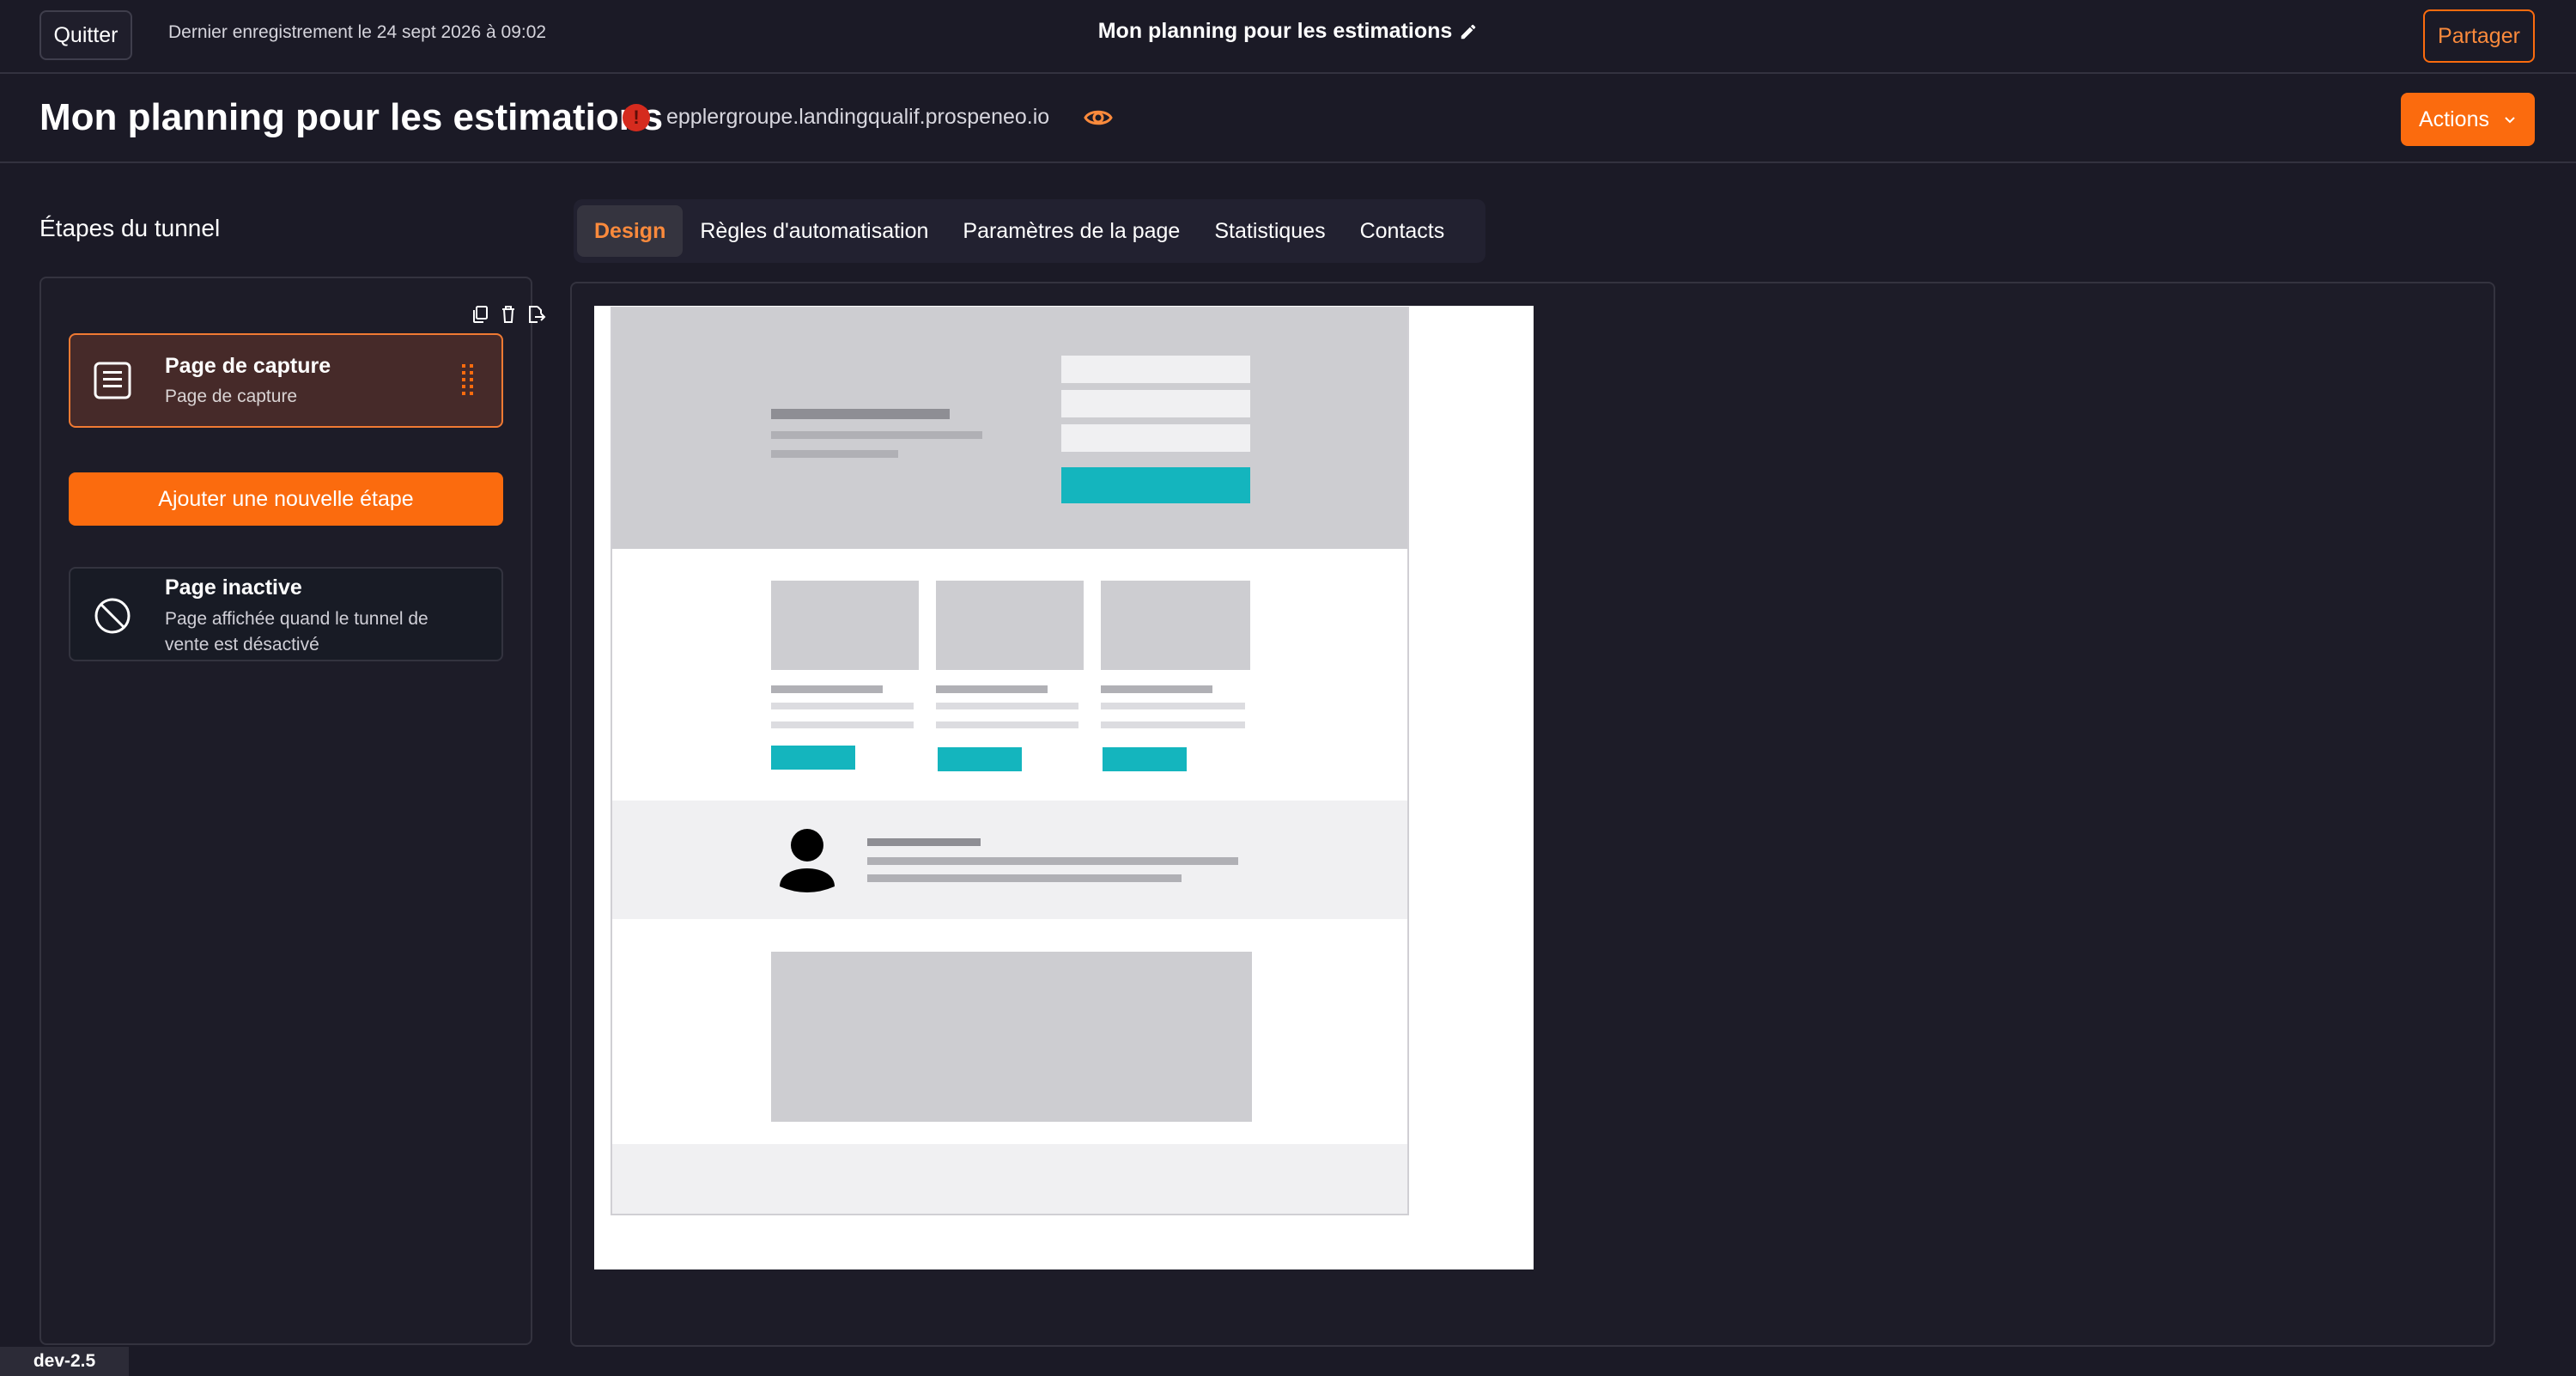  I want to click on step-actions, so click(508, 314).